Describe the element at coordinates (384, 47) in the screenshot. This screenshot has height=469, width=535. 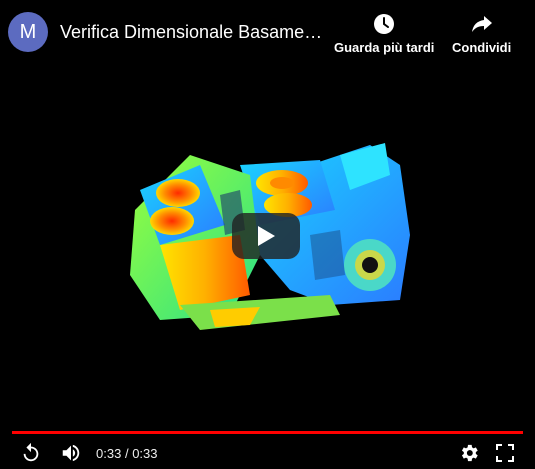
I see `watch-later-label: Guarda più tardi` at that location.